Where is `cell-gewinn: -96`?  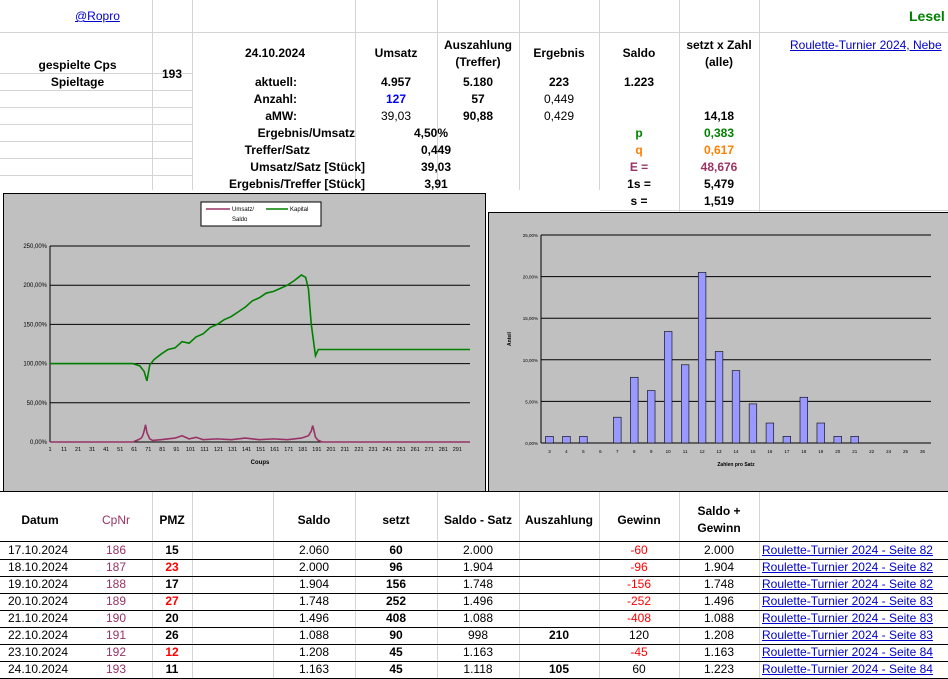
cell-gewinn: -96 is located at coordinates (639, 567).